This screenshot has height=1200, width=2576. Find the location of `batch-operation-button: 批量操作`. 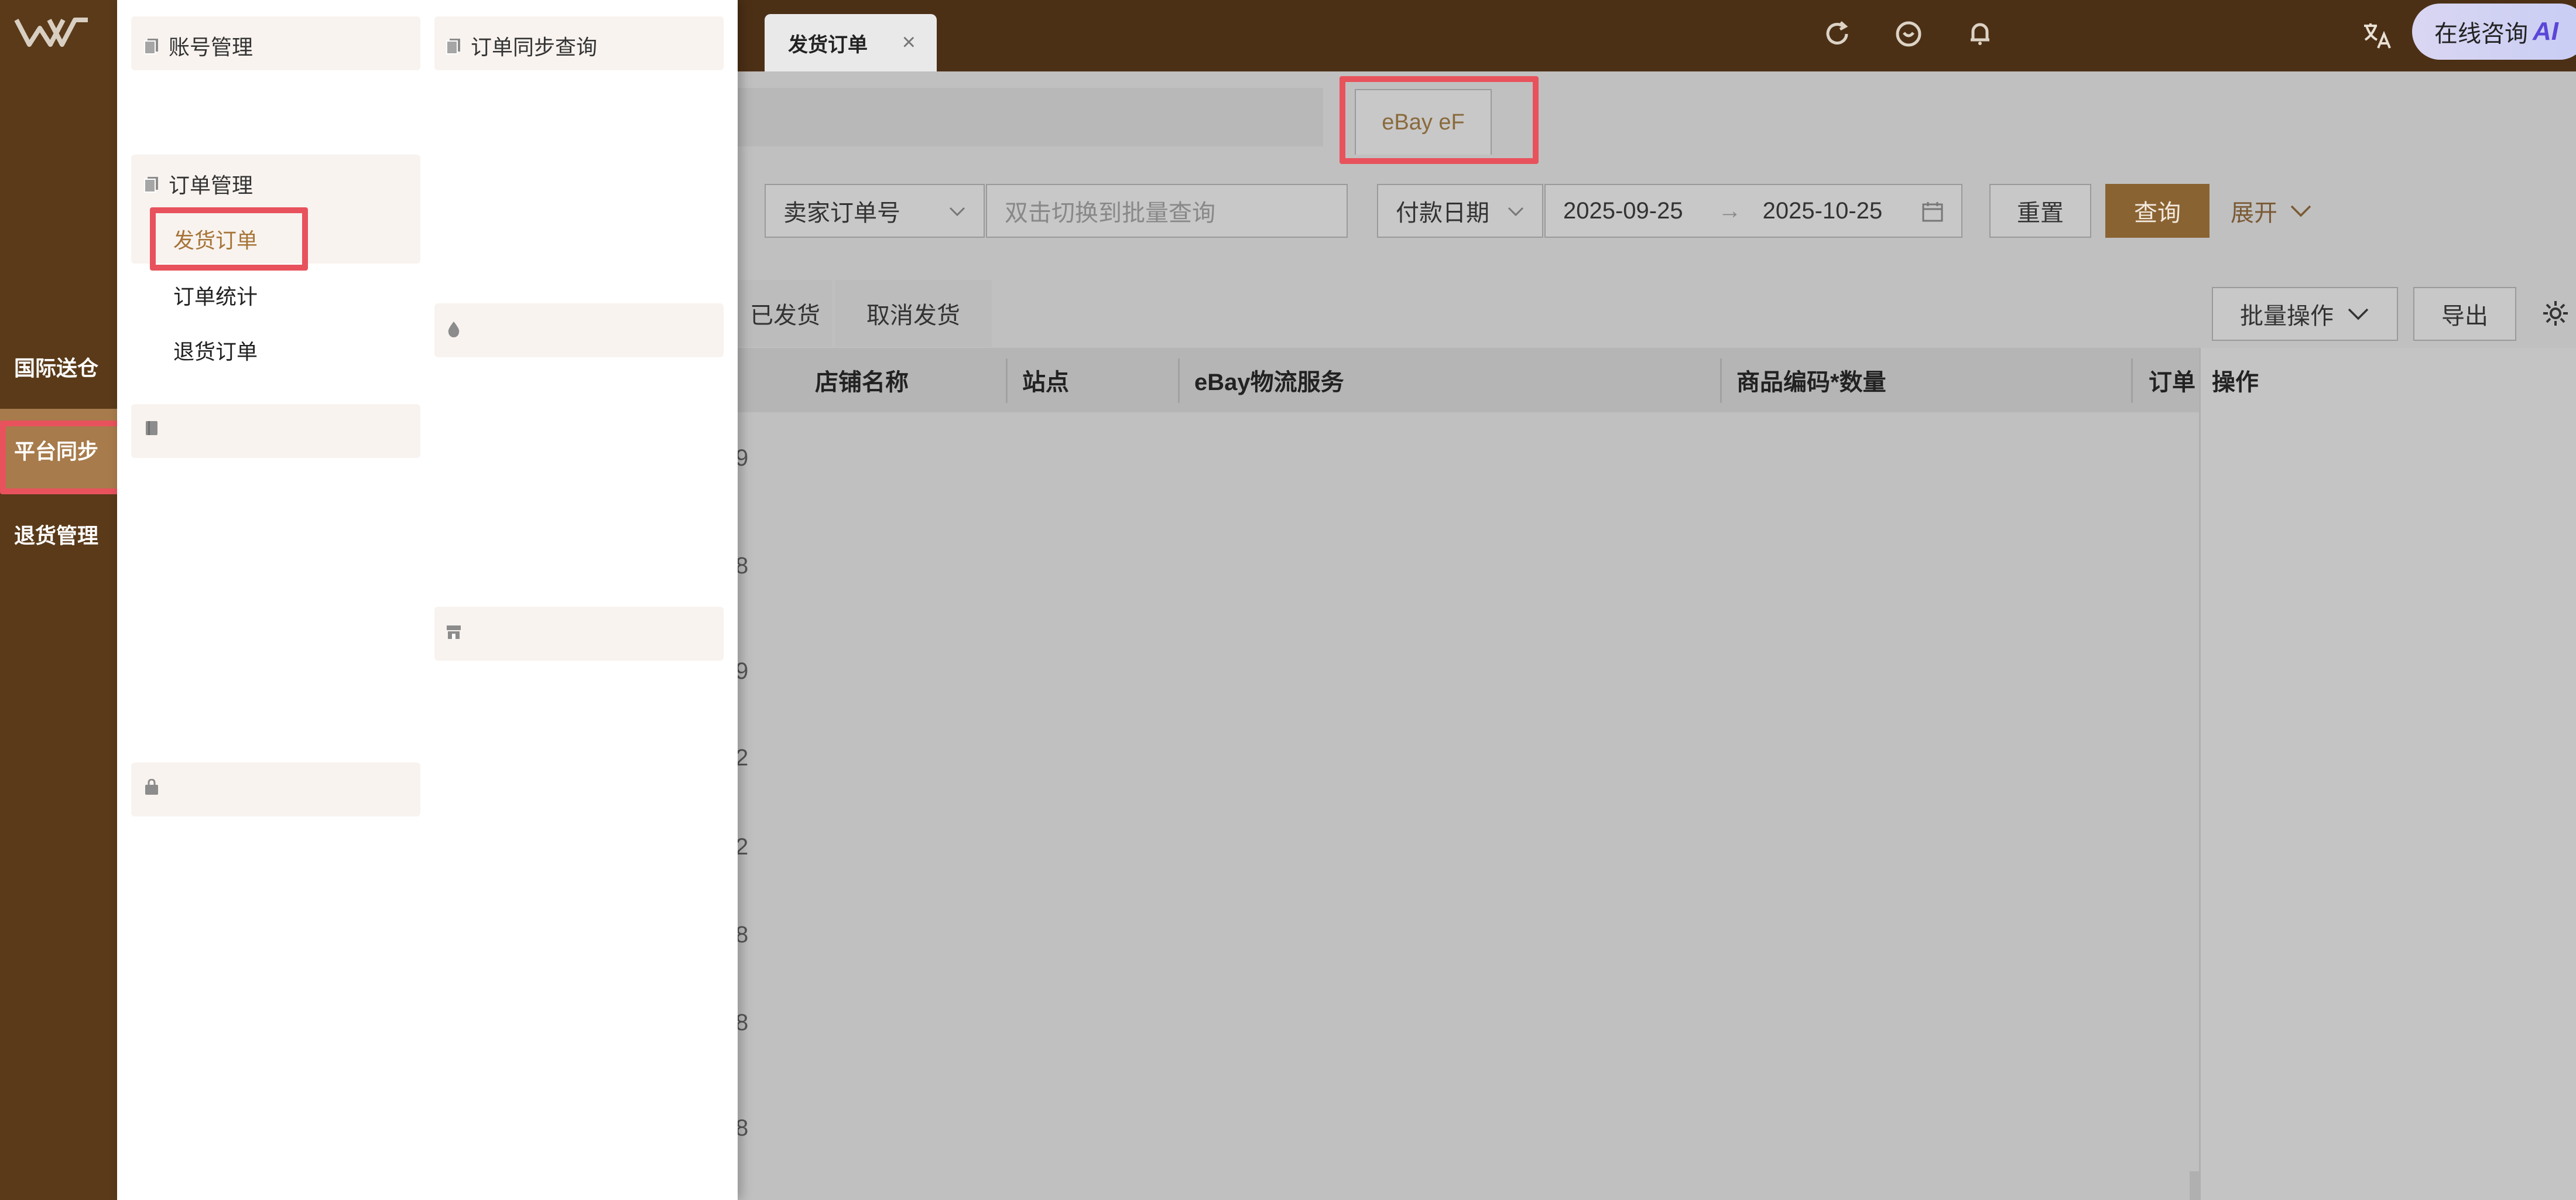

batch-operation-button: 批量操作 is located at coordinates (2305, 314).